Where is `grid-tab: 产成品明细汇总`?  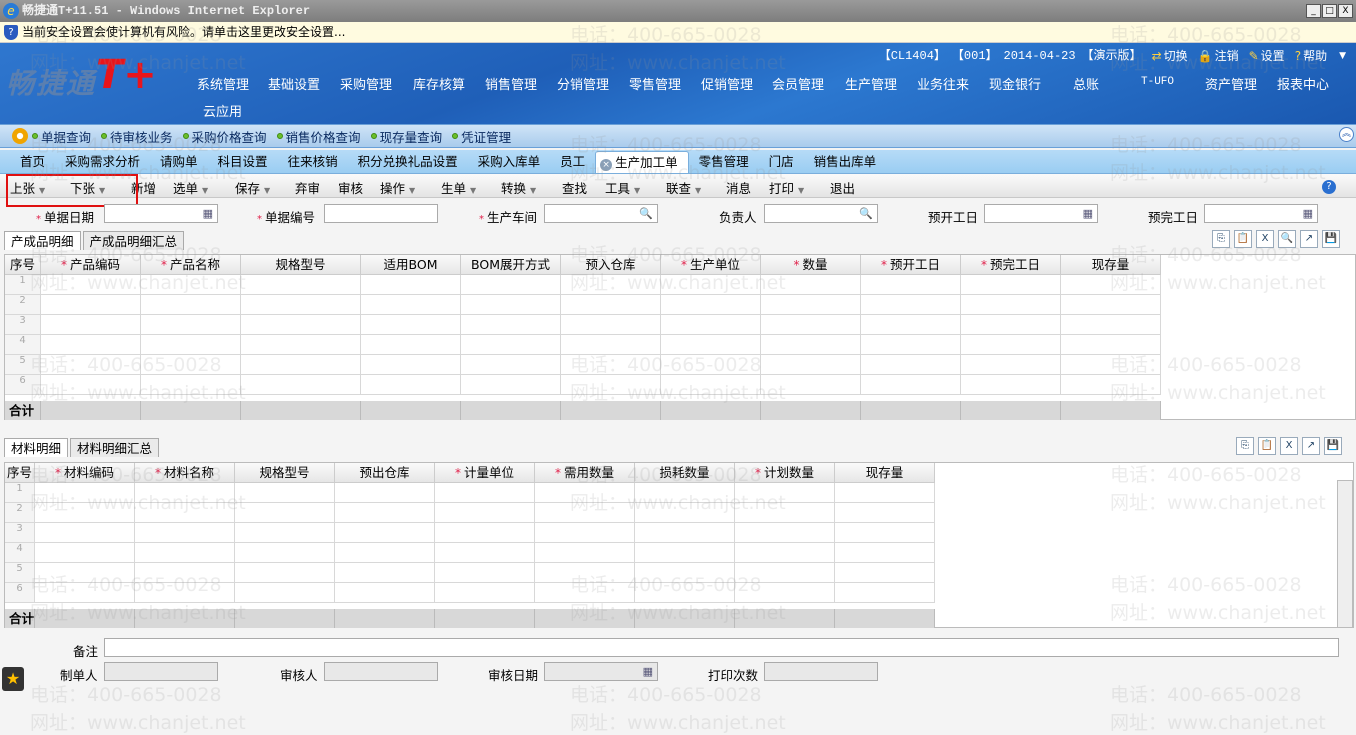
grid-tab: 产成品明细汇总 is located at coordinates (133, 240).